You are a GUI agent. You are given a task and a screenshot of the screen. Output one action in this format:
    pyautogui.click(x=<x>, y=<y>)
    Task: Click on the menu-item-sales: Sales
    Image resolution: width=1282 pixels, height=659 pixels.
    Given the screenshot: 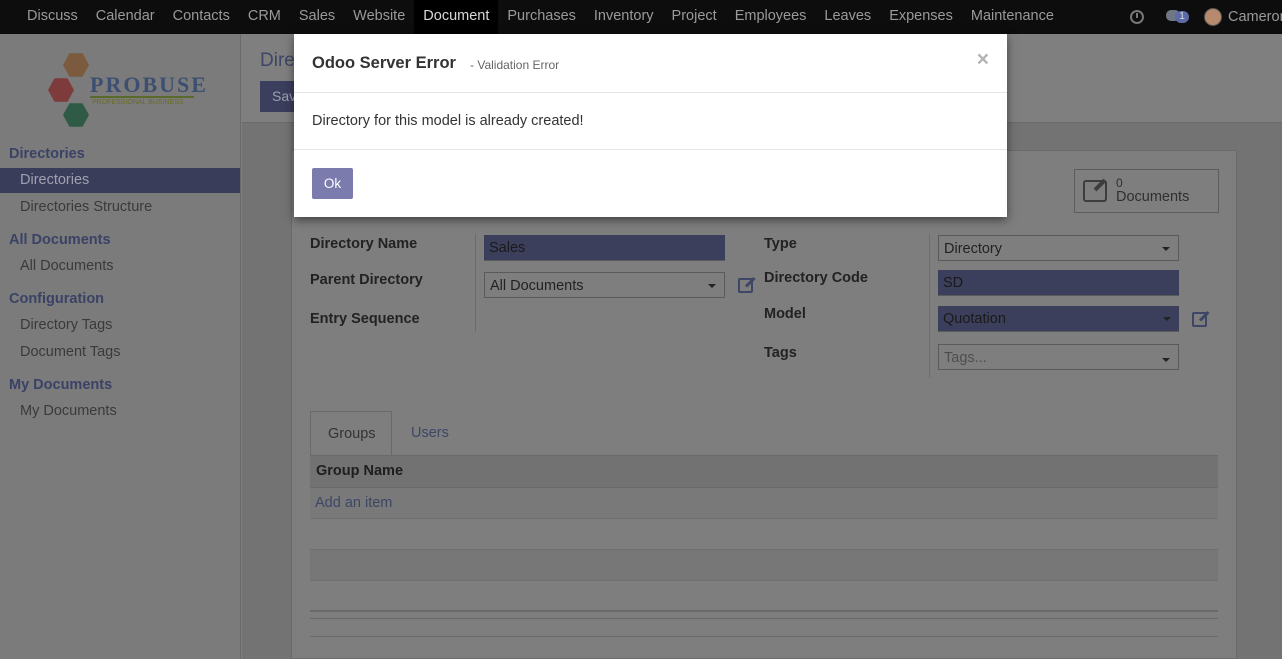 What is the action you would take?
    pyautogui.click(x=317, y=17)
    